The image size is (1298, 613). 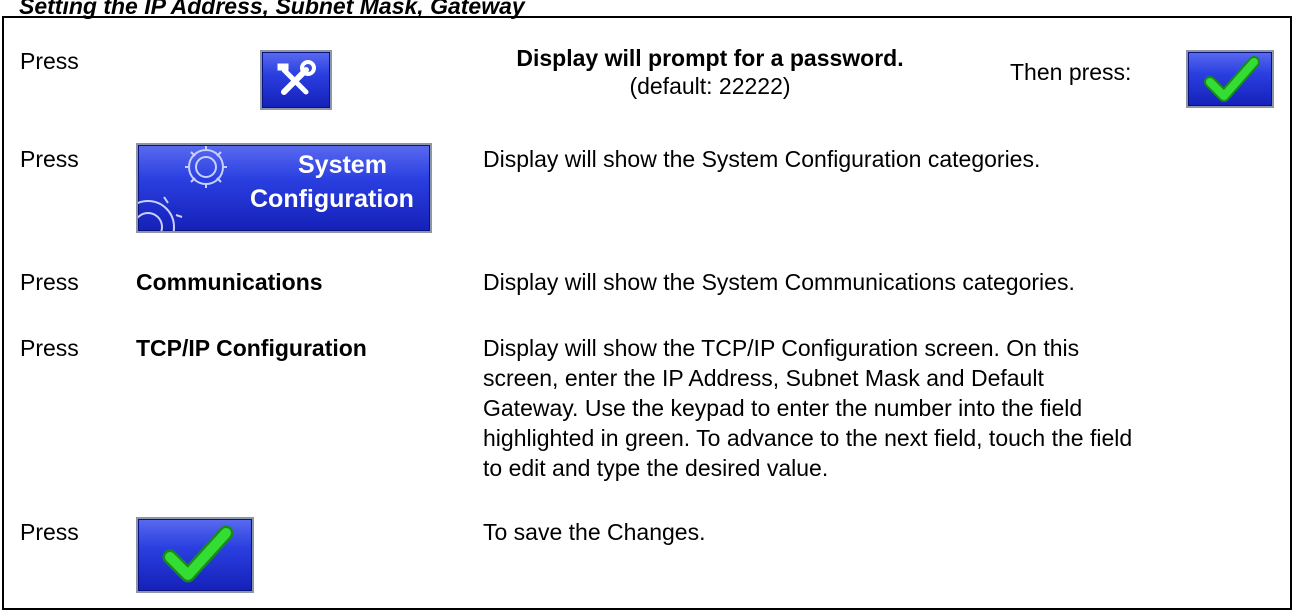 I want to click on default-password-text: (default: 22222), so click(x=710, y=86).